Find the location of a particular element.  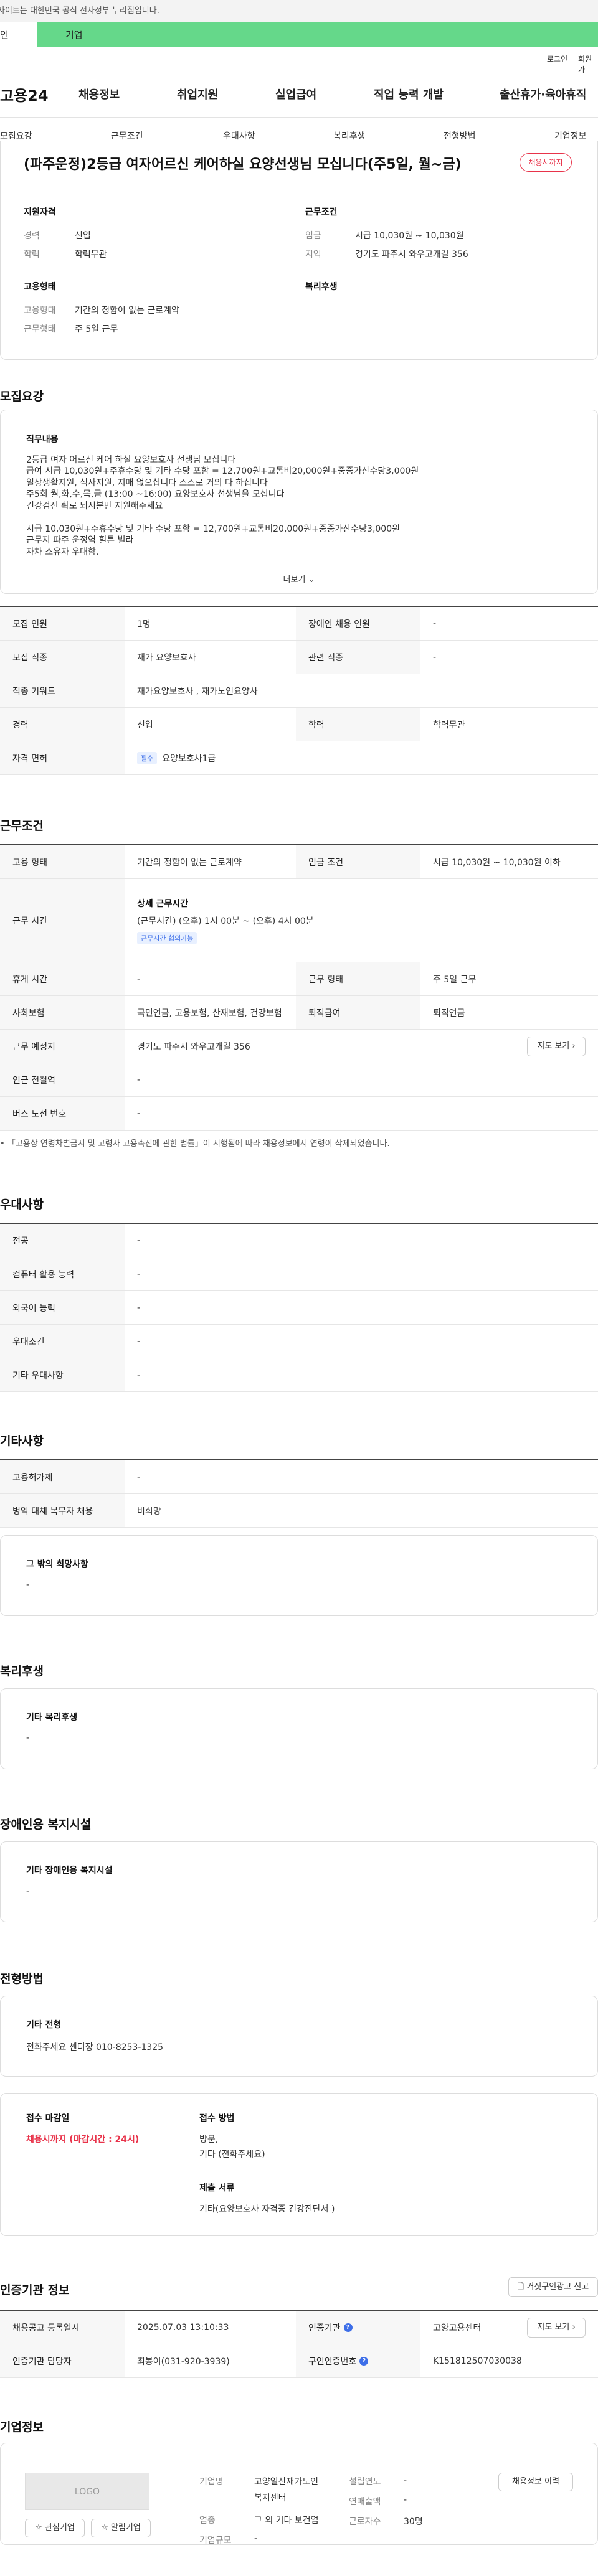

tab-corporate: 기업 is located at coordinates (74, 34).